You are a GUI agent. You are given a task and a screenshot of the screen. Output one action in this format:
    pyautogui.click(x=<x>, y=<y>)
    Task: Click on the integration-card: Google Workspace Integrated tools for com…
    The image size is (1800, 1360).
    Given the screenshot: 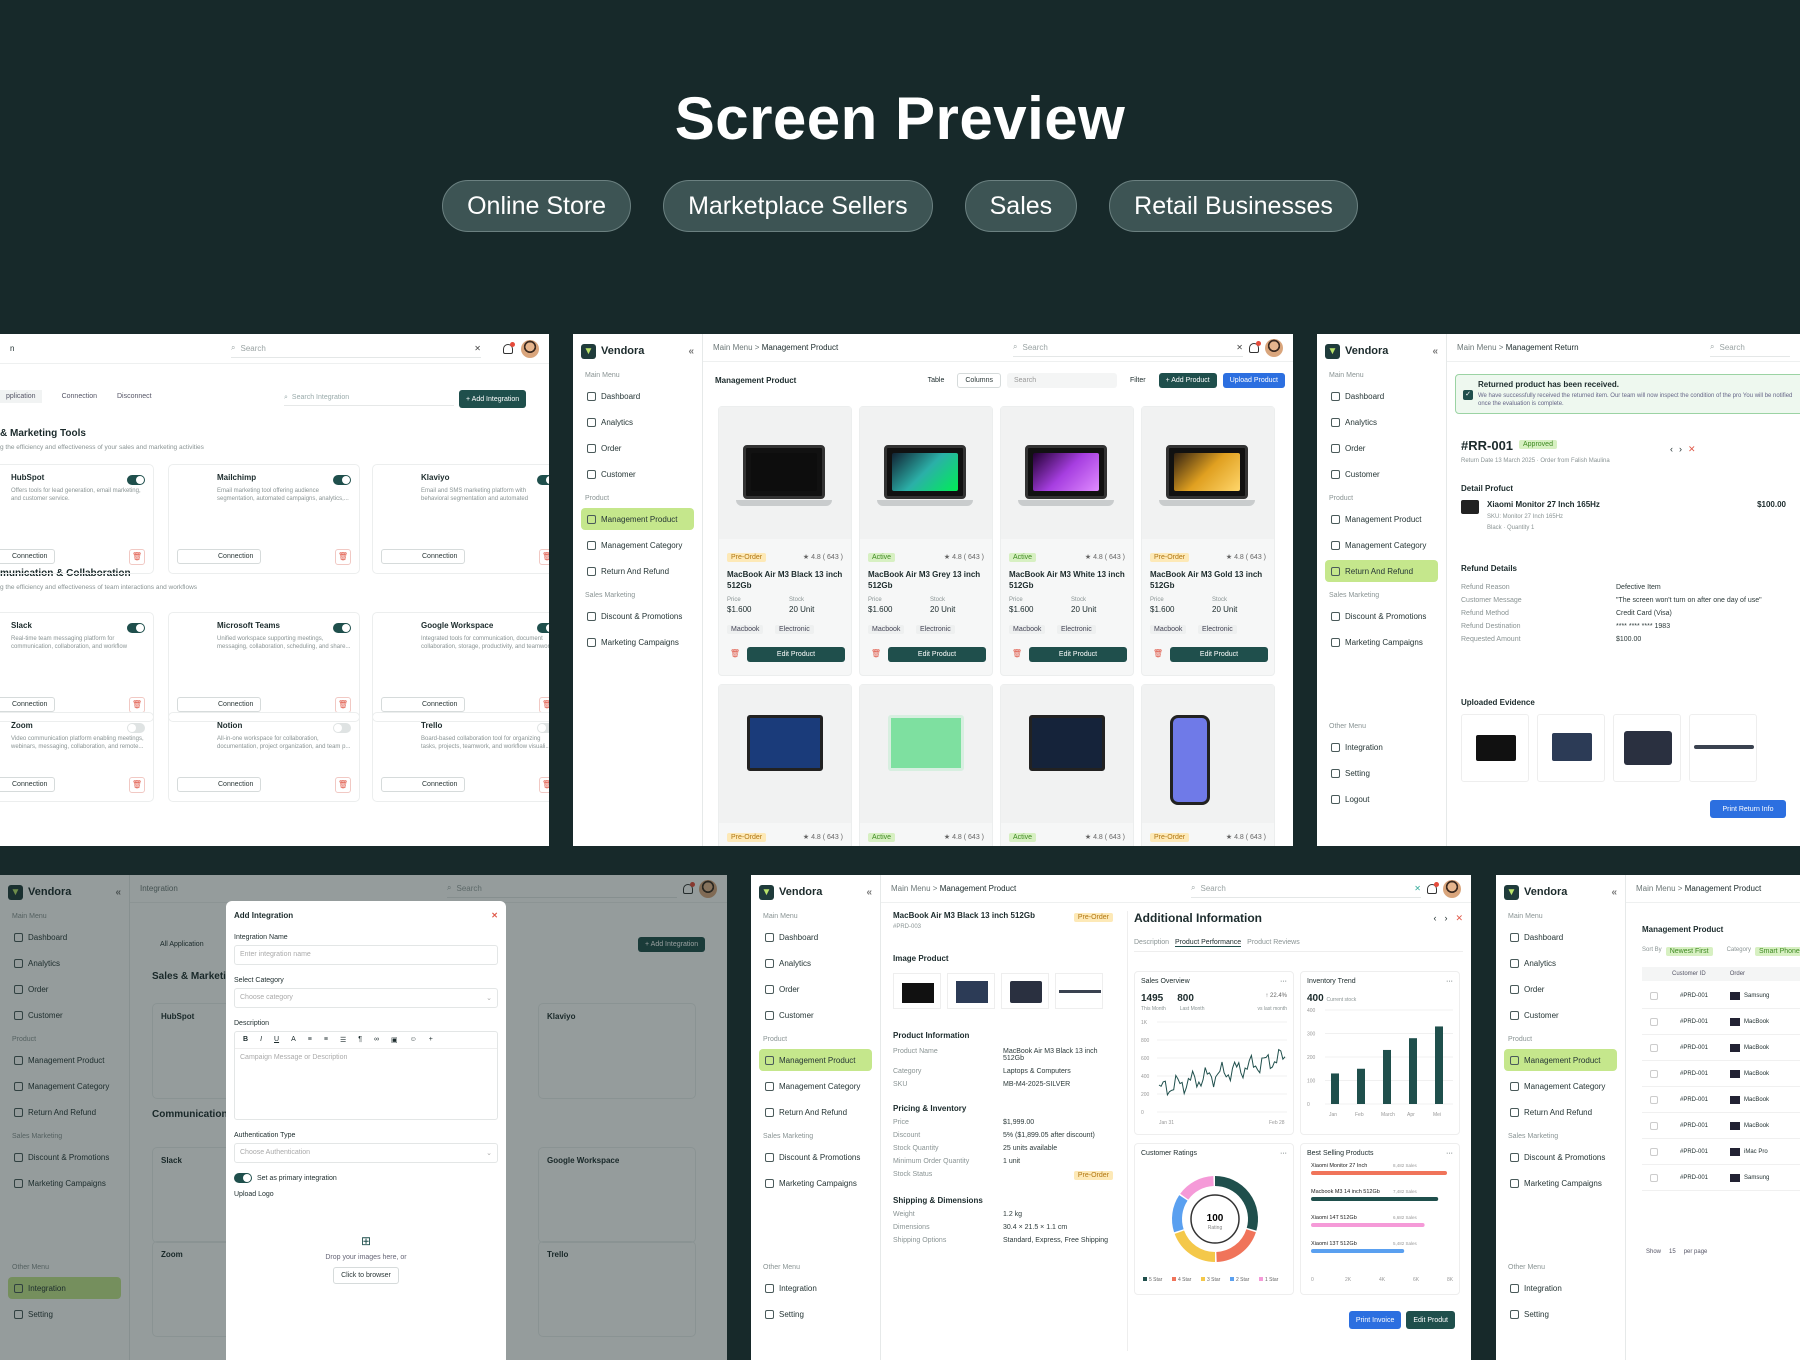 What is the action you would take?
    pyautogui.click(x=460, y=667)
    